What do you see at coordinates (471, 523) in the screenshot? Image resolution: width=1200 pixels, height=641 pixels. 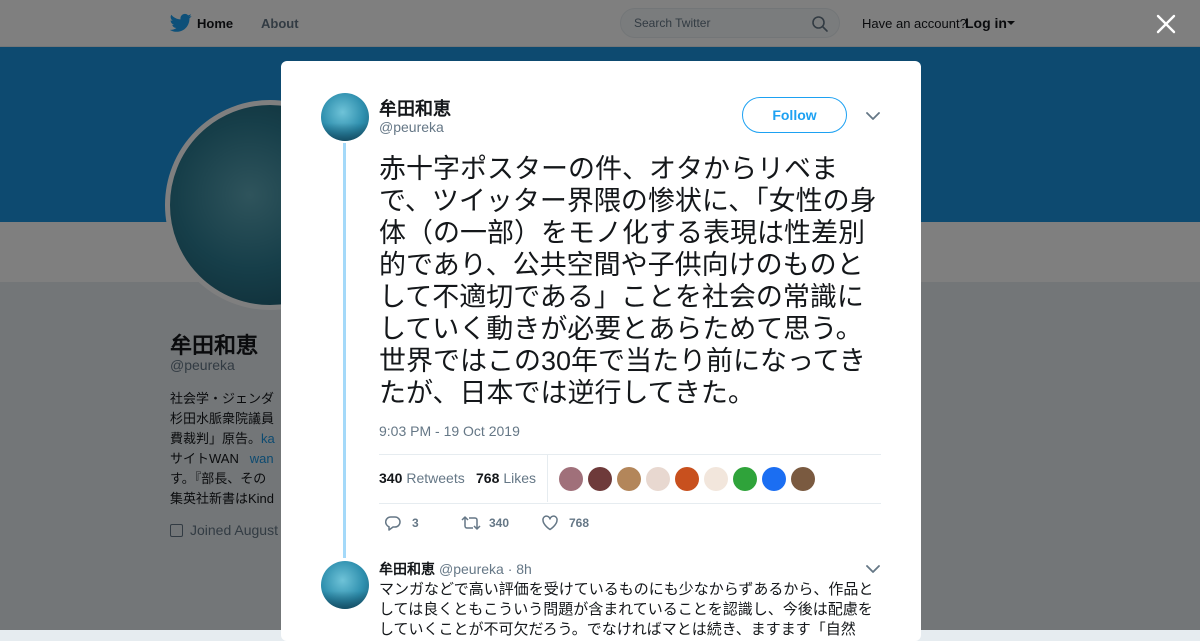 I see `retweet-icon` at bounding box center [471, 523].